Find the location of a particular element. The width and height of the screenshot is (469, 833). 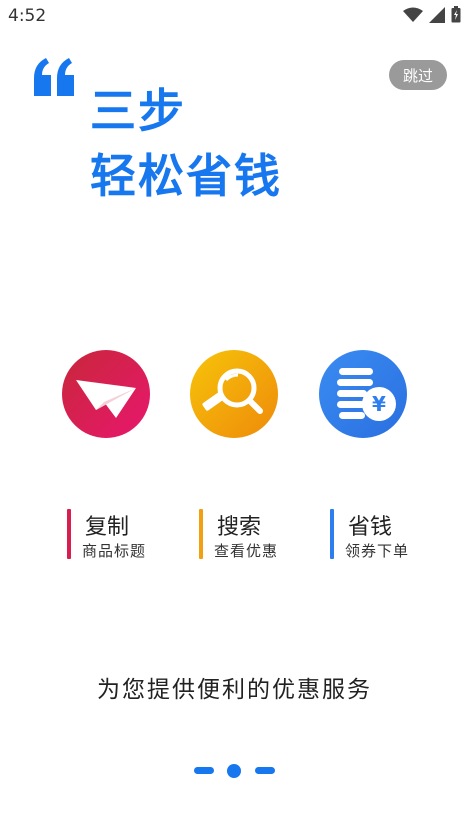

step-save: 省钱 领券下单 is located at coordinates (390, 535).